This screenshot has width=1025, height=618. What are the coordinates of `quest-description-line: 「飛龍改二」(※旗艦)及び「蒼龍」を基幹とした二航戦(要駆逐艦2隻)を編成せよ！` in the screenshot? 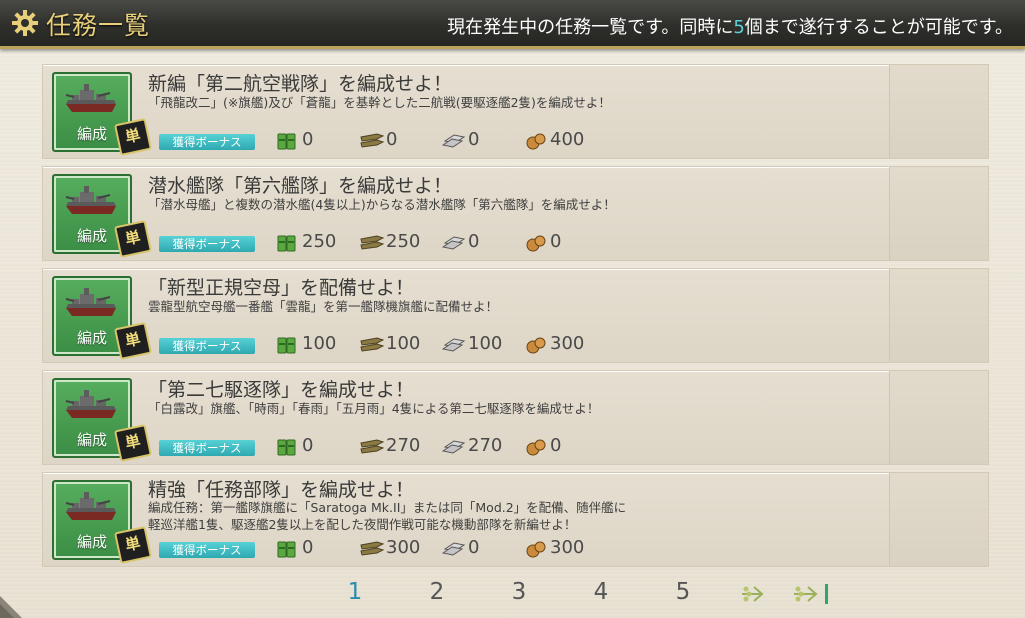 It's located at (379, 102).